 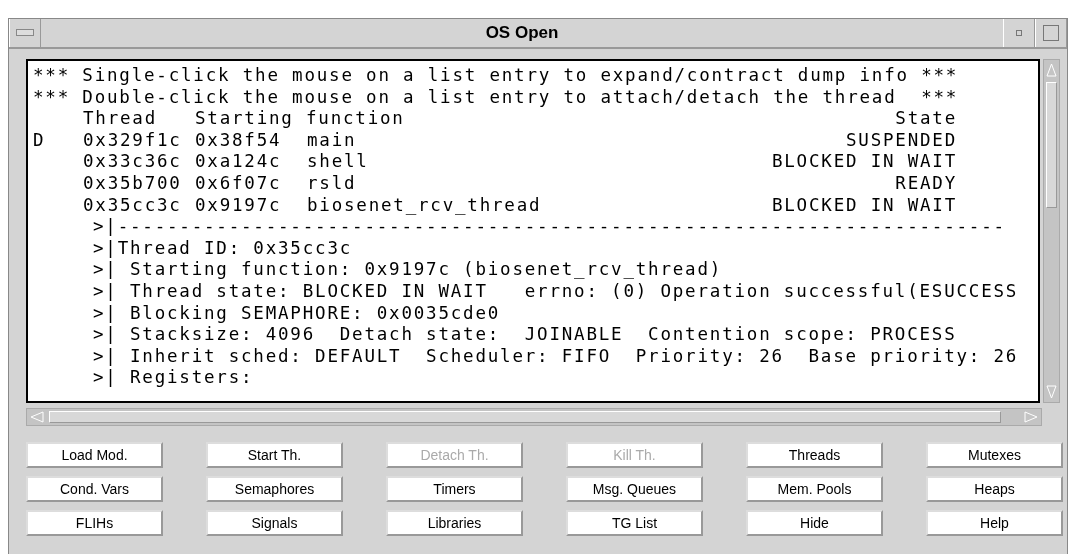 I want to click on column-header: Thread, so click(x=120, y=119).